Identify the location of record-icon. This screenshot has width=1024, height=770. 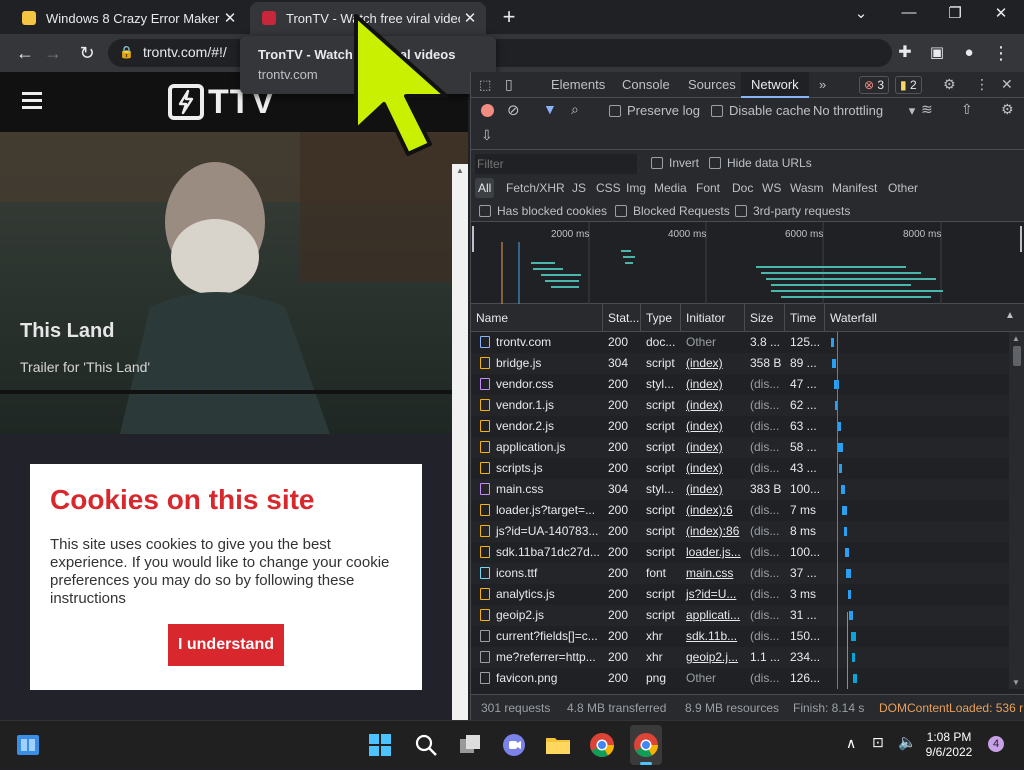
(487, 110).